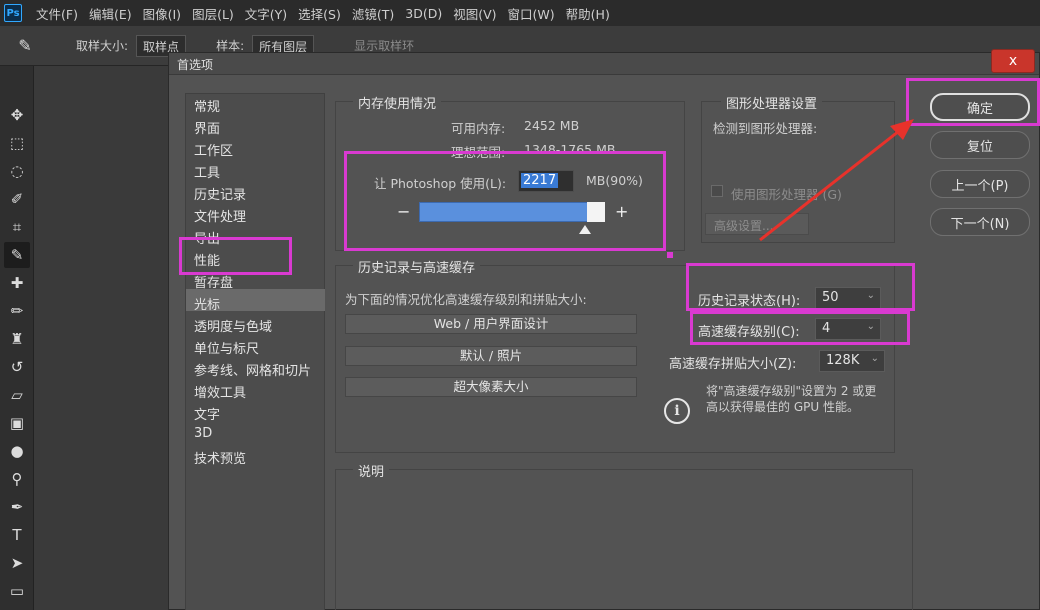 The height and width of the screenshot is (610, 1040). What do you see at coordinates (220, 391) in the screenshot?
I see `category-plugins: 增效工具` at bounding box center [220, 391].